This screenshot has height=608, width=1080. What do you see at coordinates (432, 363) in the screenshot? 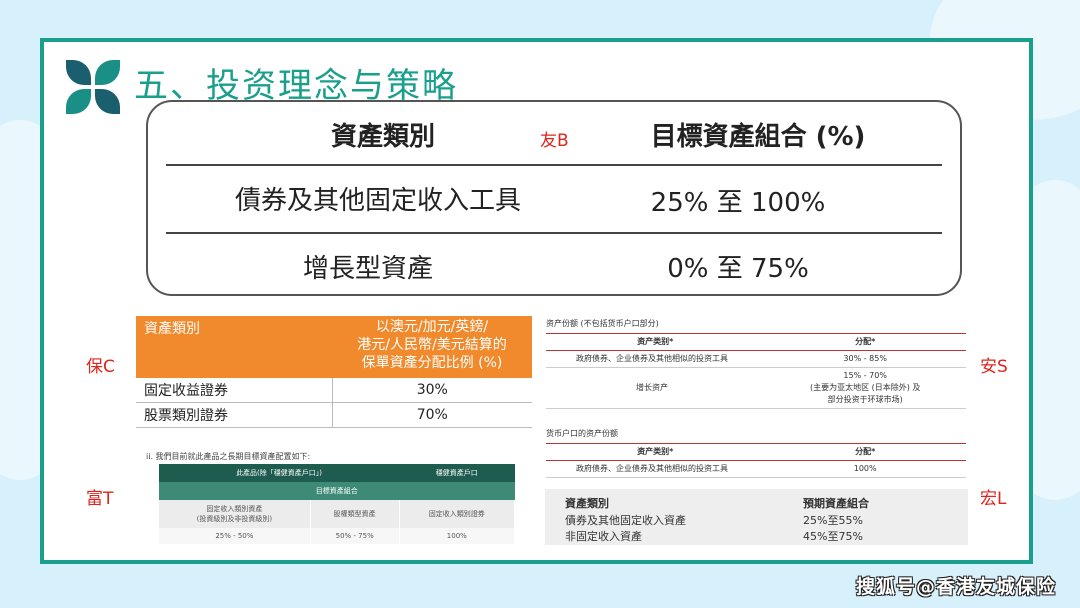
I see `header-line: 保單資產分配比例 (%)` at bounding box center [432, 363].